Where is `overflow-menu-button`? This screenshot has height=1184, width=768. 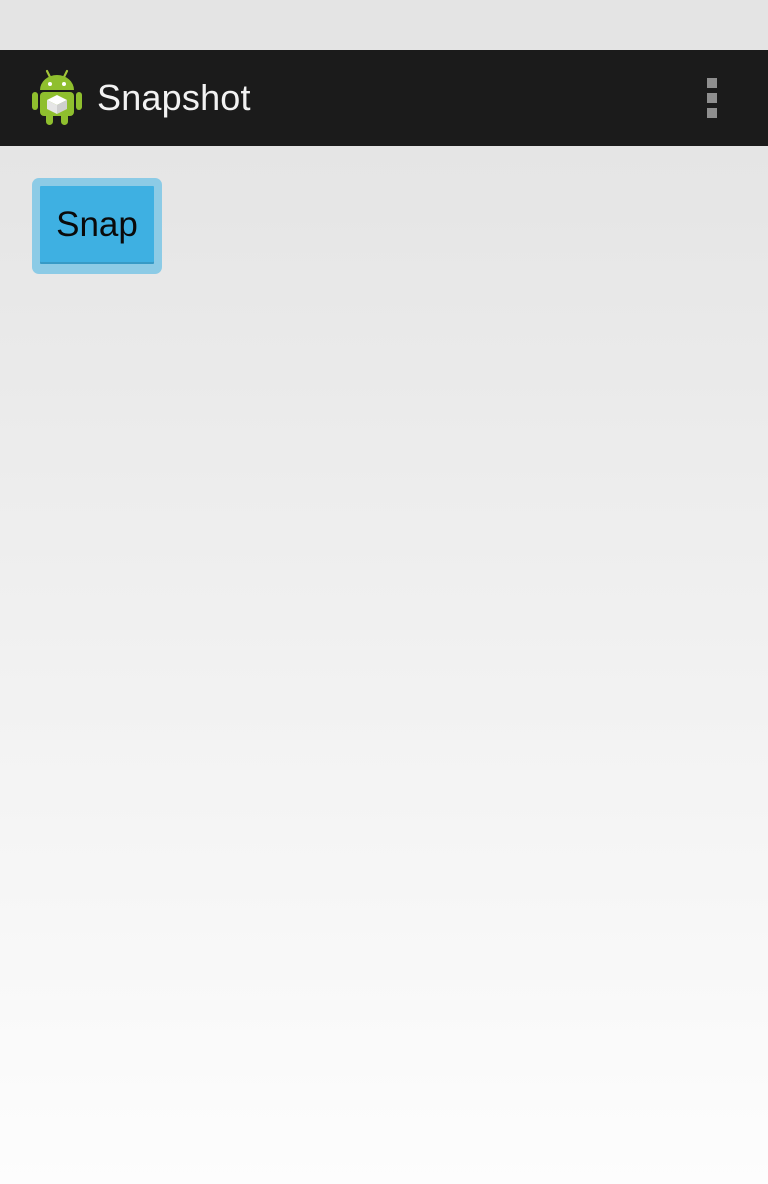 overflow-menu-button is located at coordinates (712, 98).